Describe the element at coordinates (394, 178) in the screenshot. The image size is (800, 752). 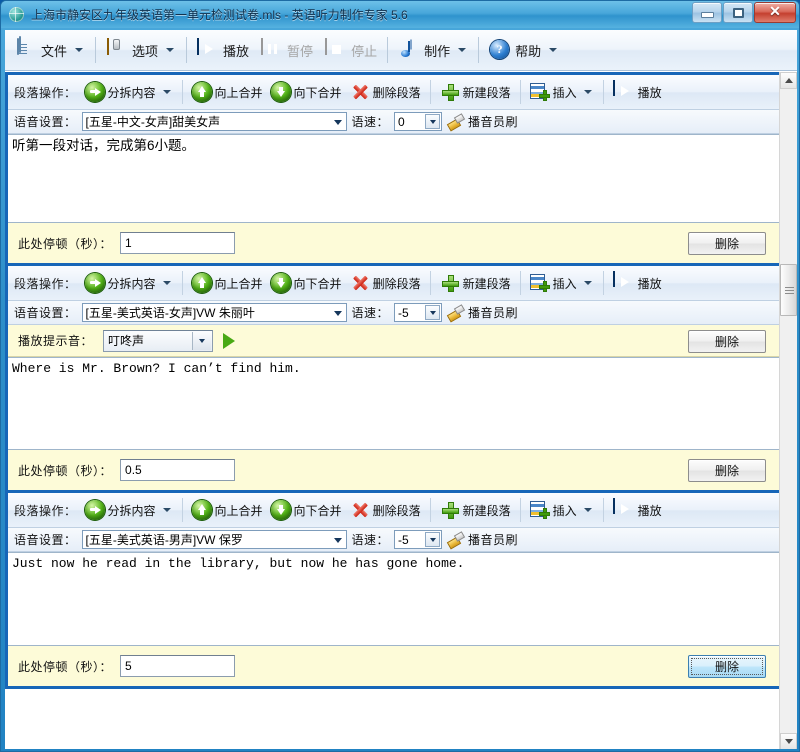
I see `paragraph-text-editor: 听第一段对话，完成第6小题。` at that location.